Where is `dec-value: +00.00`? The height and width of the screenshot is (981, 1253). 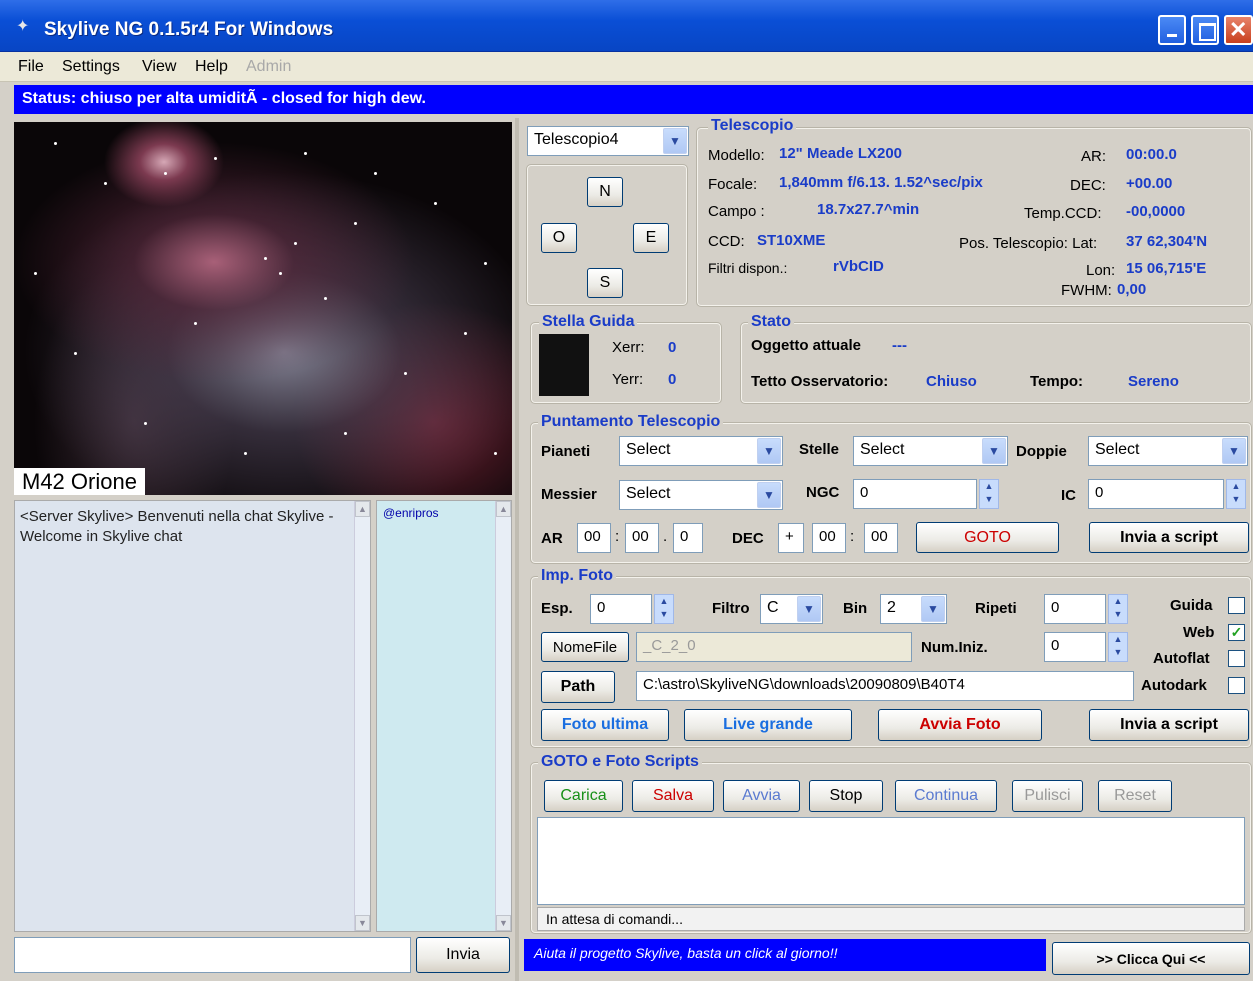 dec-value: +00.00 is located at coordinates (1149, 183).